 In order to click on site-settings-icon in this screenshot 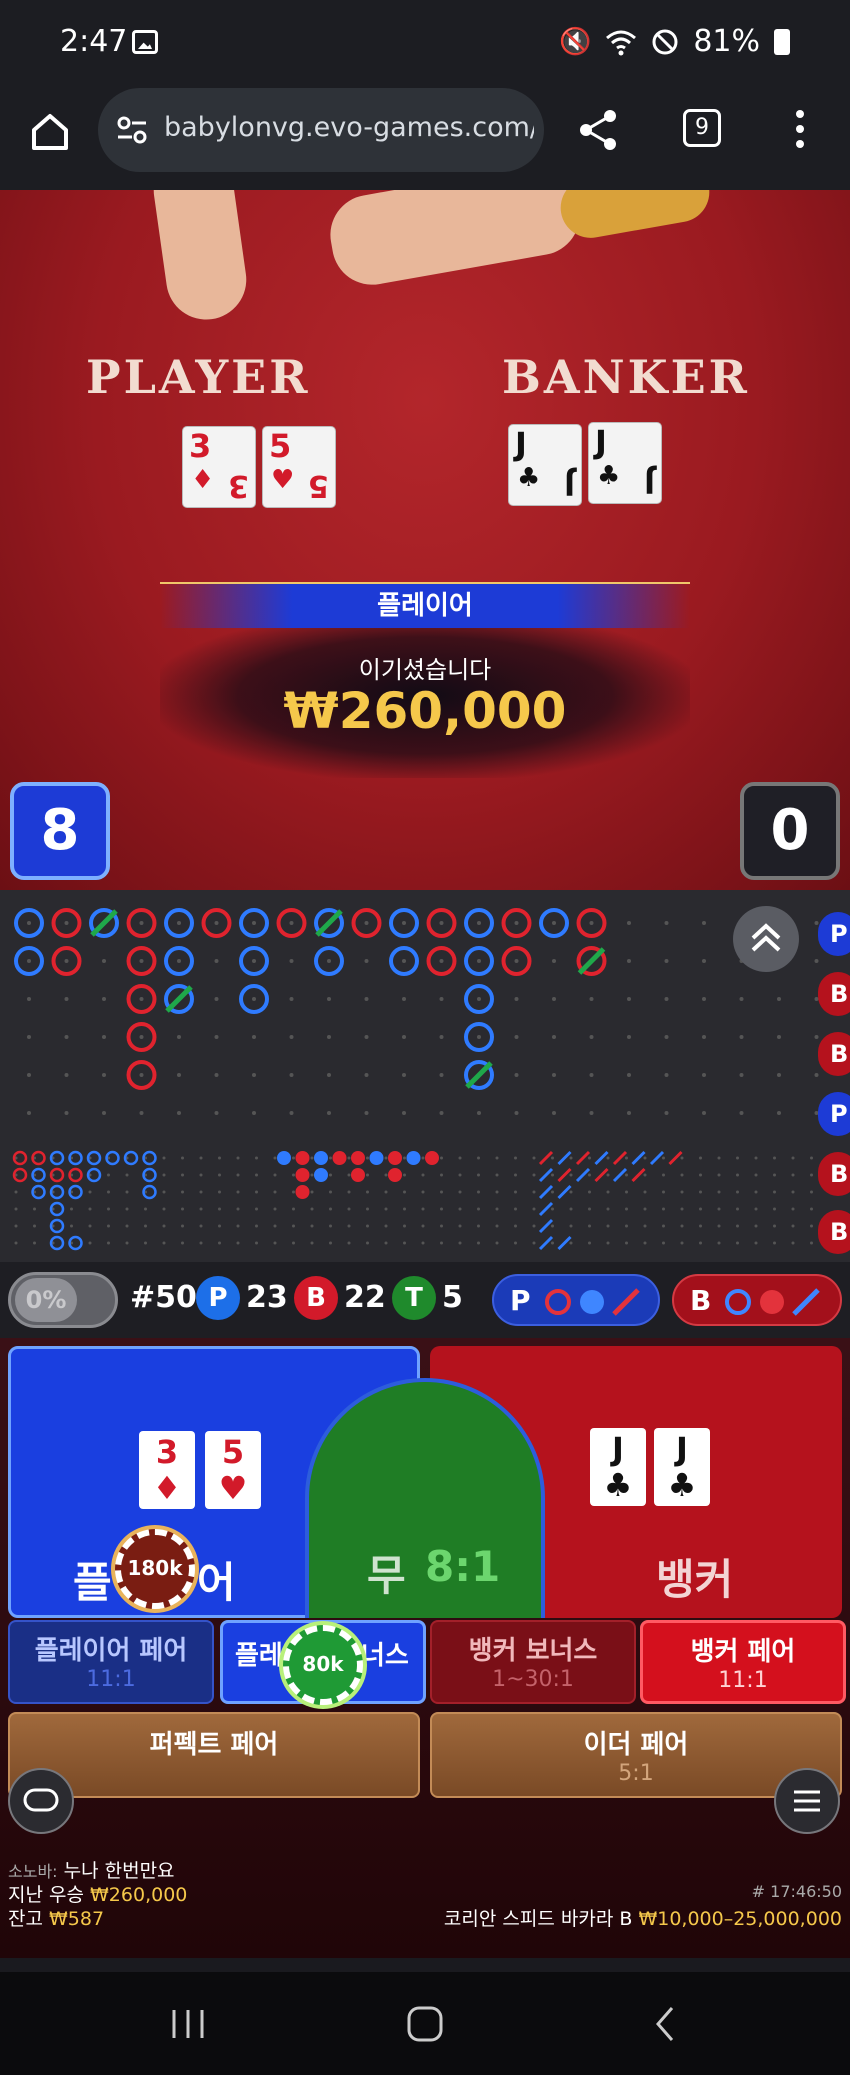, I will do `click(132, 130)`.